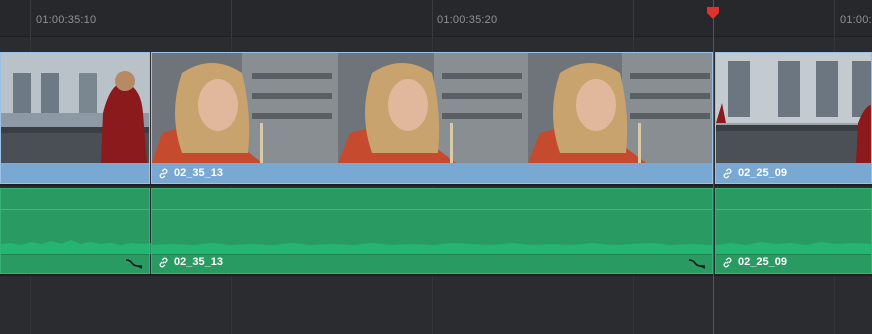 This screenshot has width=872, height=334. What do you see at coordinates (467, 20) in the screenshot?
I see `ruler-timecode: 01:00:35:20` at bounding box center [467, 20].